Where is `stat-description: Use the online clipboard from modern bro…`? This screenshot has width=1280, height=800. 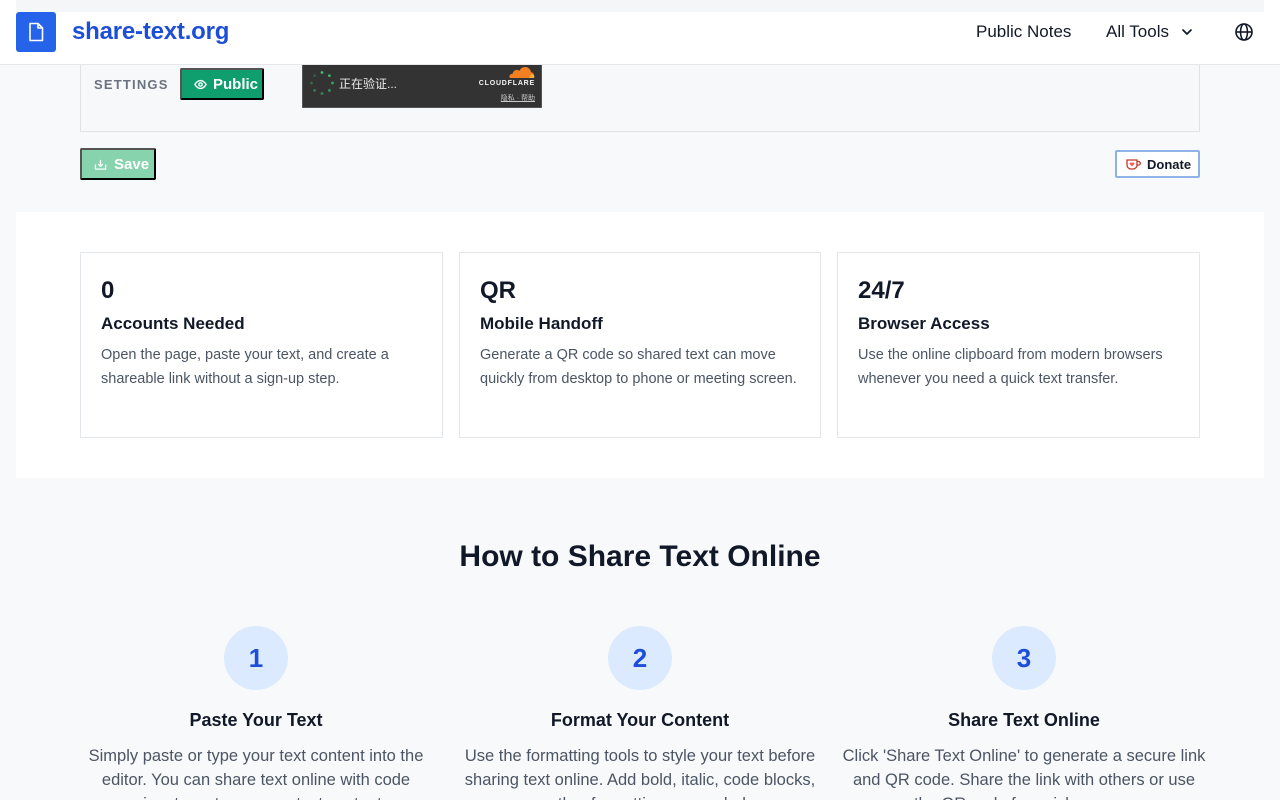 stat-description: Use the online clipboard from modern bro… is located at coordinates (1010, 367).